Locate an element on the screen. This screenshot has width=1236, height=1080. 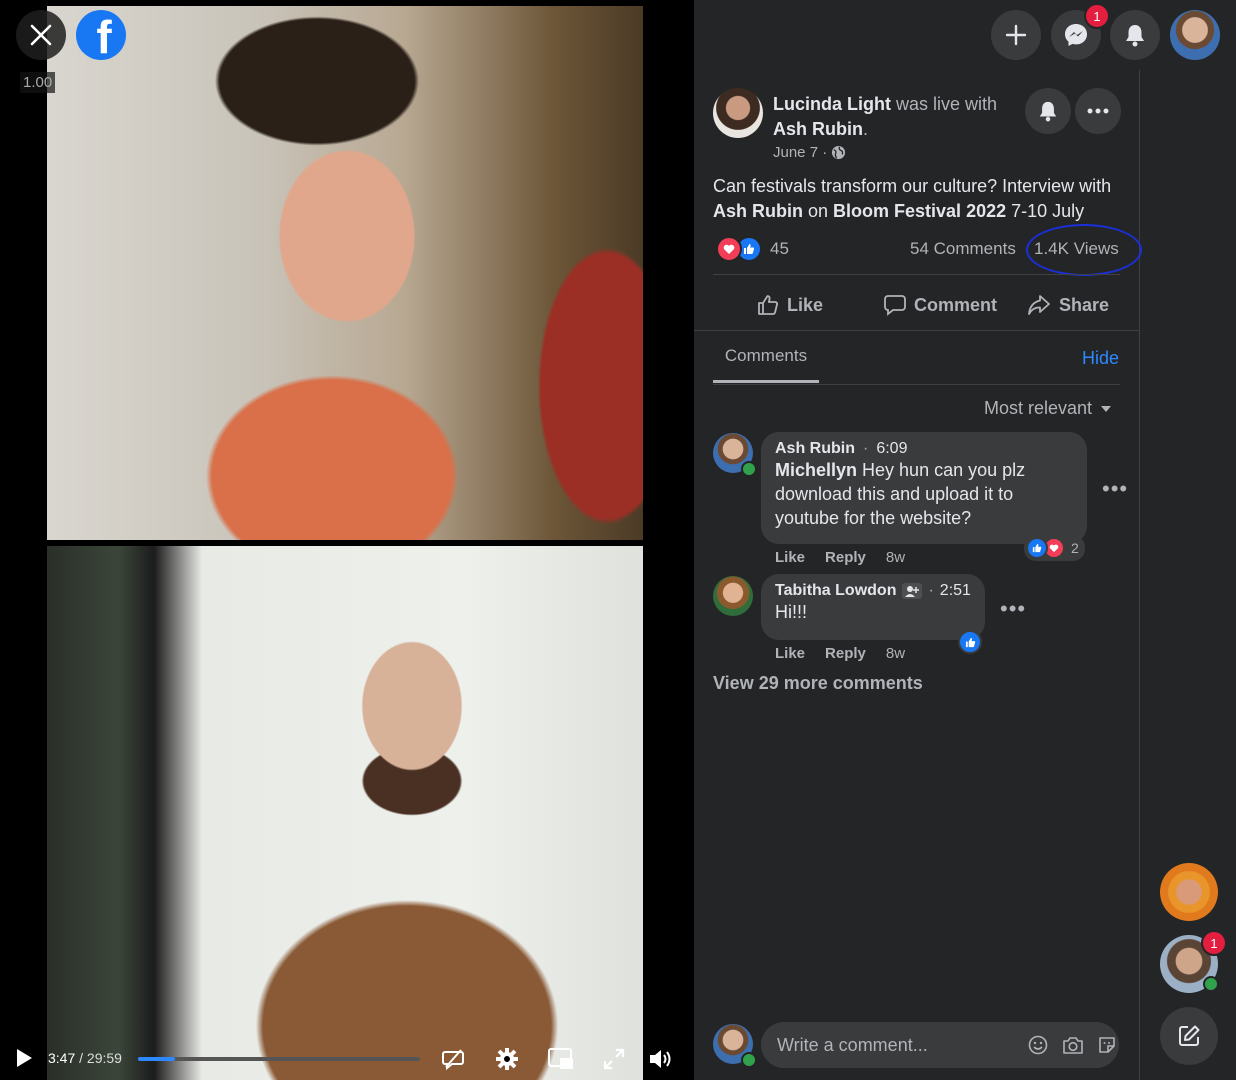
total-time: / 29:59 is located at coordinates (100, 1058).